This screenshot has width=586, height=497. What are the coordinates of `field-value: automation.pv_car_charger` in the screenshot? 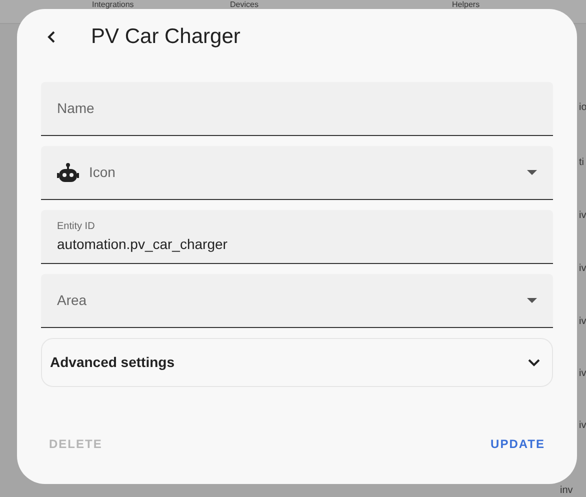 It's located at (142, 244).